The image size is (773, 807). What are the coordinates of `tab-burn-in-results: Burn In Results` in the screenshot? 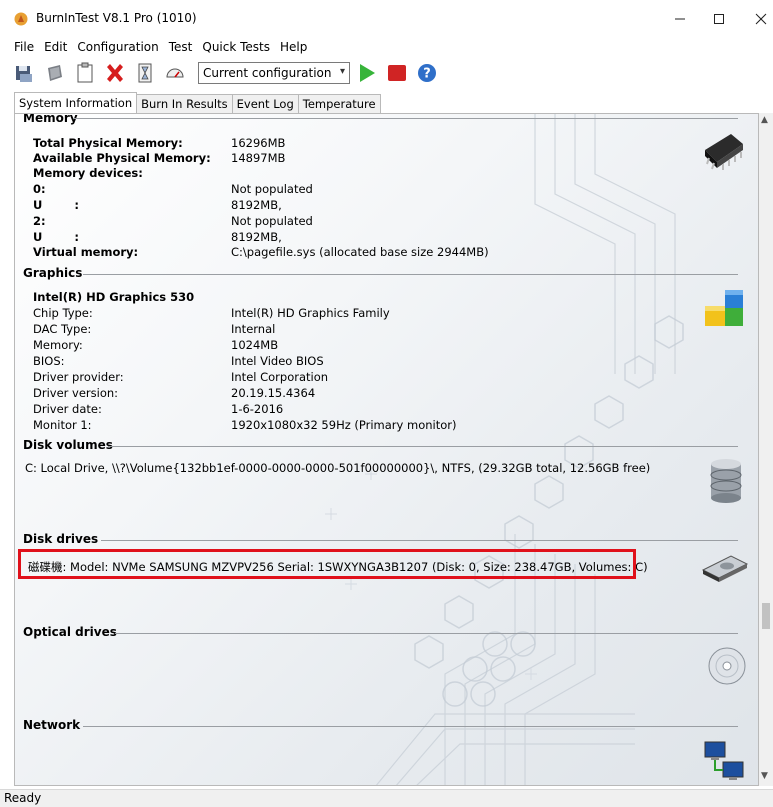 It's located at (184, 104).